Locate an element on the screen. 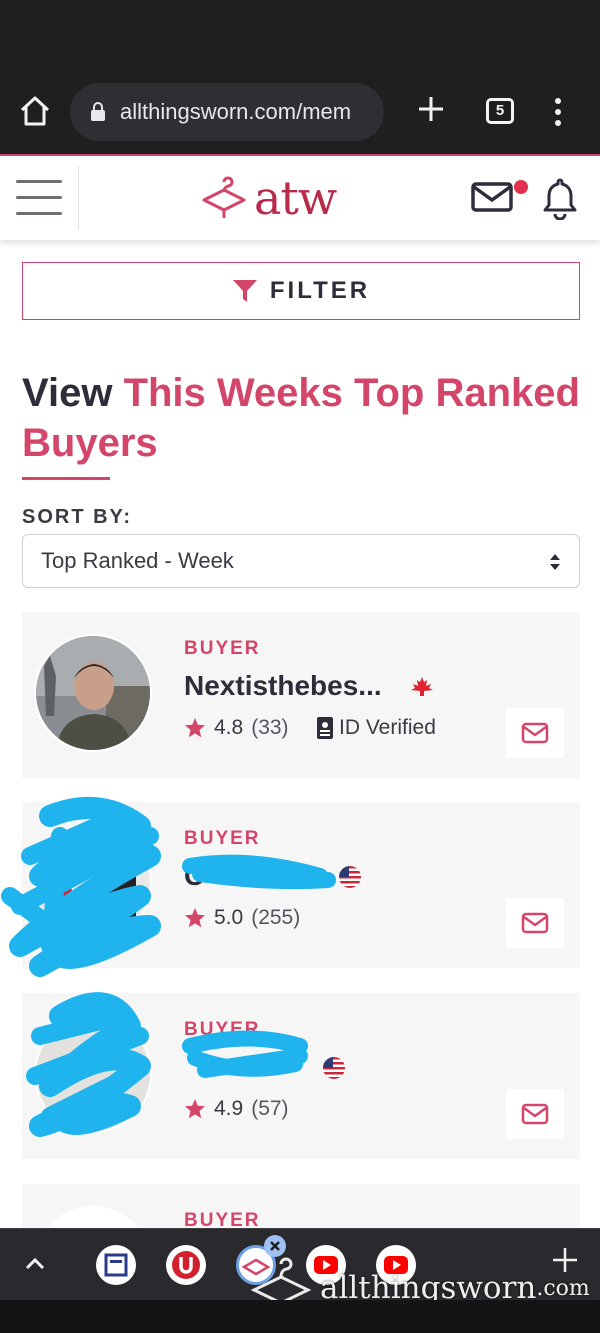 This screenshot has width=600, height=1333. id-verified-badge: ID Verified is located at coordinates (376, 728).